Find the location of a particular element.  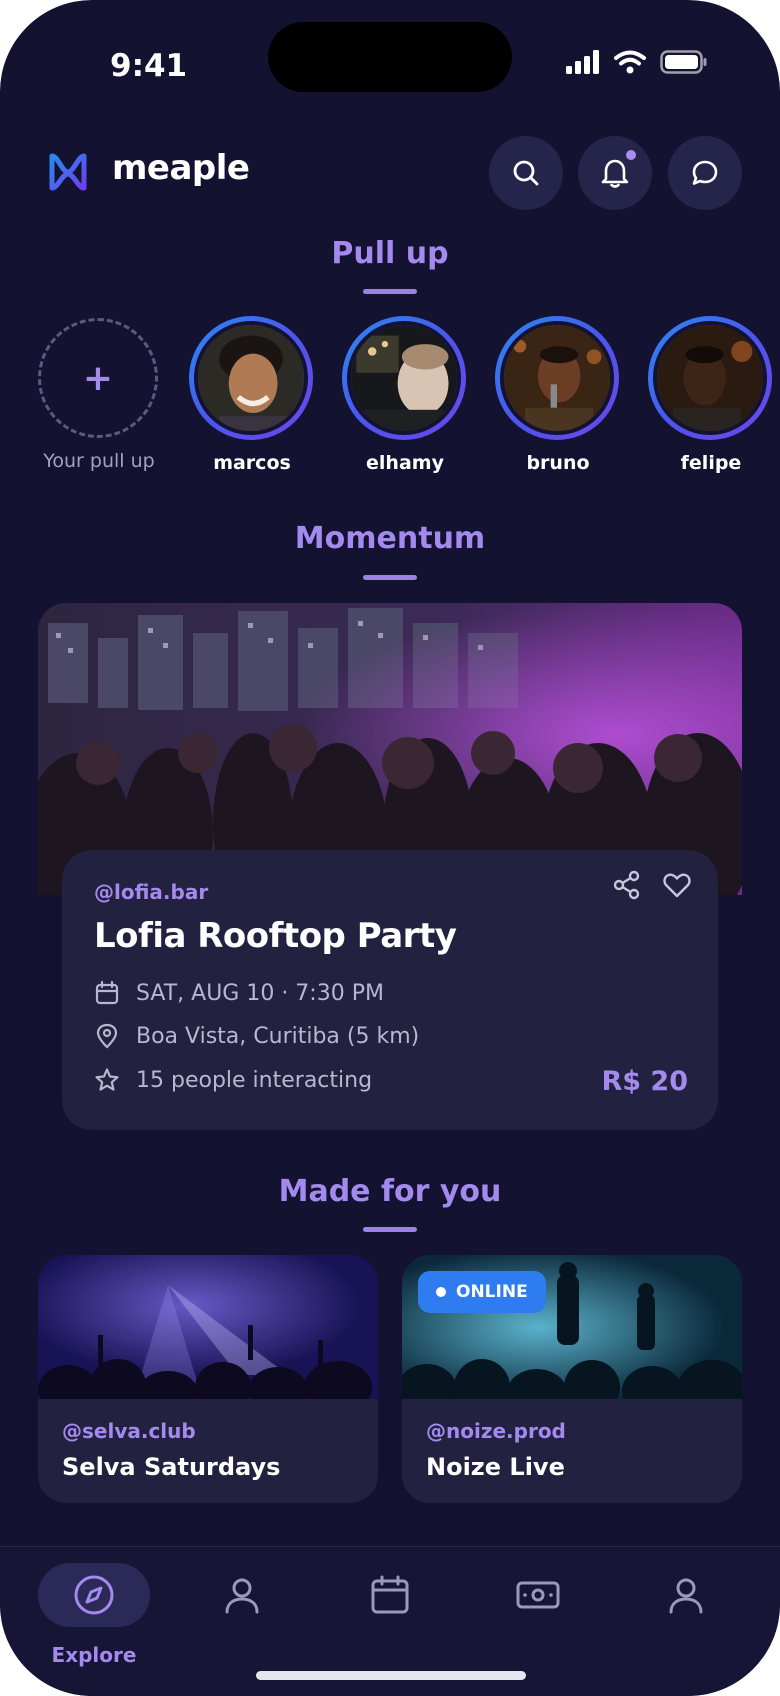

event-thumbnail is located at coordinates (208, 1335).